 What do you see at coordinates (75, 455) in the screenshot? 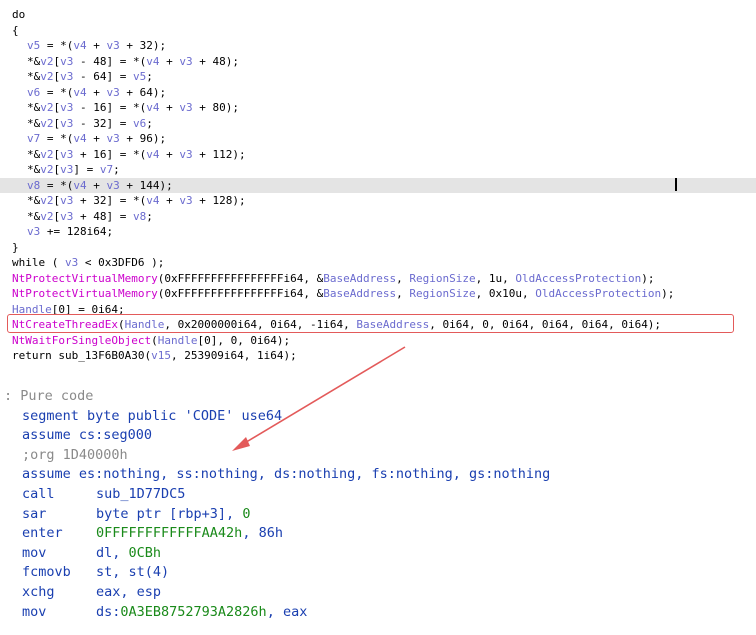
I see `disassembly-line: ;org 1D40000h` at bounding box center [75, 455].